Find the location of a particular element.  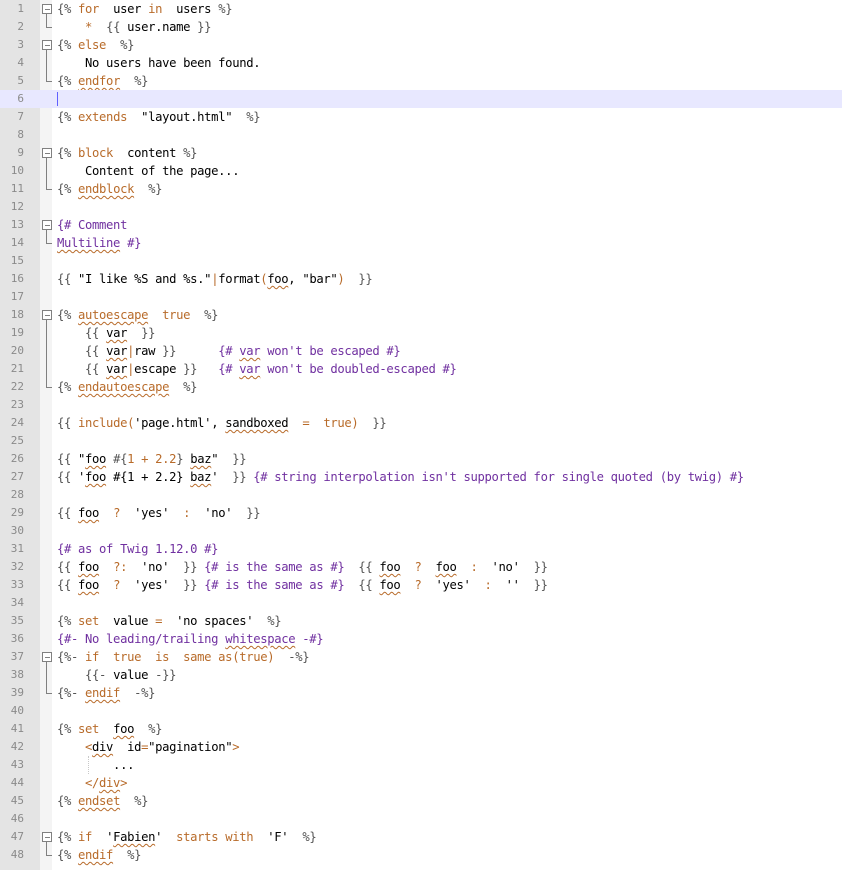

code-line: 29 {{ foo ? 'yes' : 'no' }} is located at coordinates (421, 513).